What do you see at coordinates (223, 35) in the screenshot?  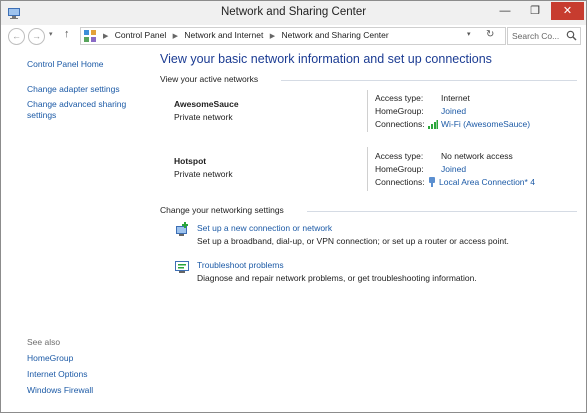 I see `breadcrumb-network-and-internet: Network and Internet` at bounding box center [223, 35].